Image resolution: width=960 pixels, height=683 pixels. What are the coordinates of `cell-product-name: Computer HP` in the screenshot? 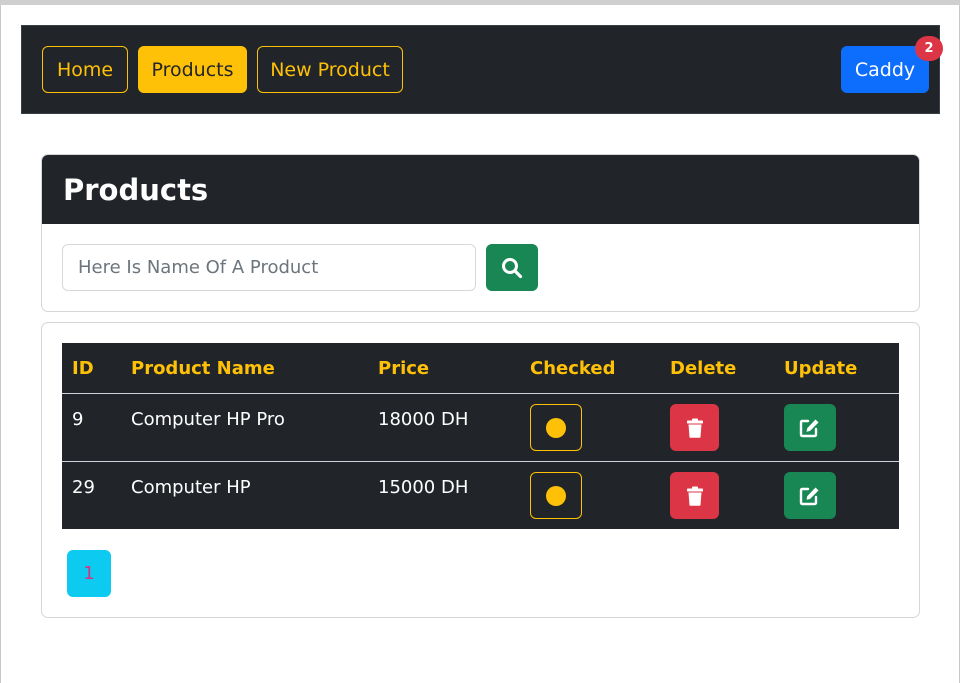 It's located at (191, 487).